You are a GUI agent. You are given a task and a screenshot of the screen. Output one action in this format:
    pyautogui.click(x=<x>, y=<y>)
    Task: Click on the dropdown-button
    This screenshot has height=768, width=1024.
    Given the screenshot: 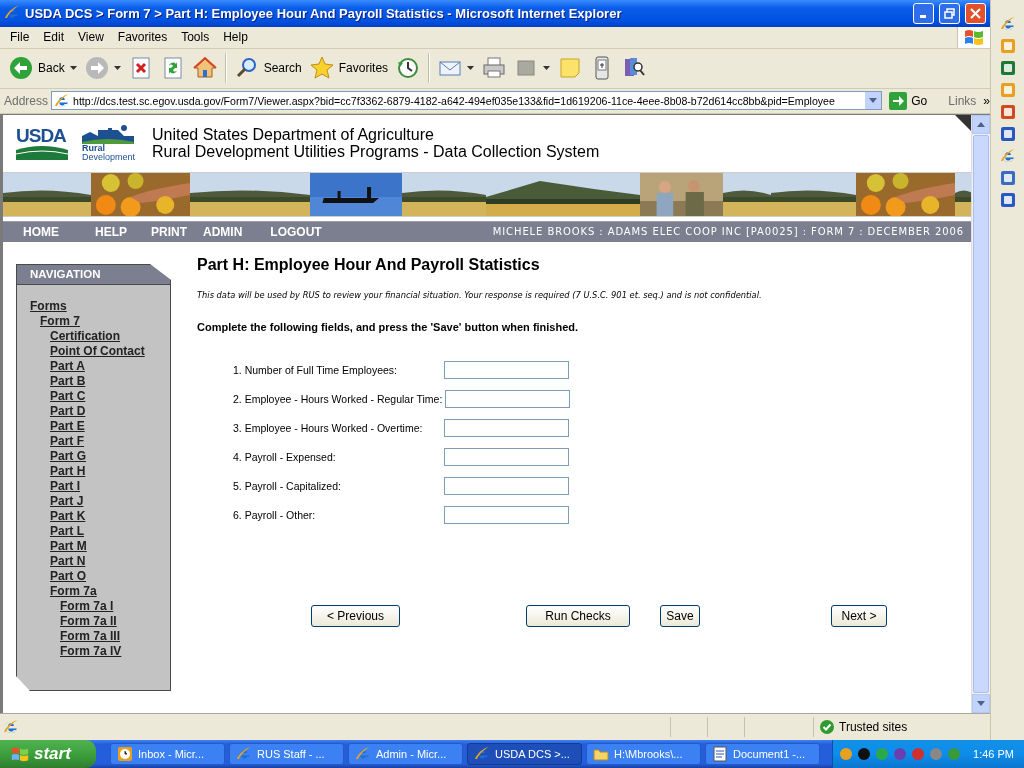 What is the action you would take?
    pyautogui.click(x=873, y=101)
    